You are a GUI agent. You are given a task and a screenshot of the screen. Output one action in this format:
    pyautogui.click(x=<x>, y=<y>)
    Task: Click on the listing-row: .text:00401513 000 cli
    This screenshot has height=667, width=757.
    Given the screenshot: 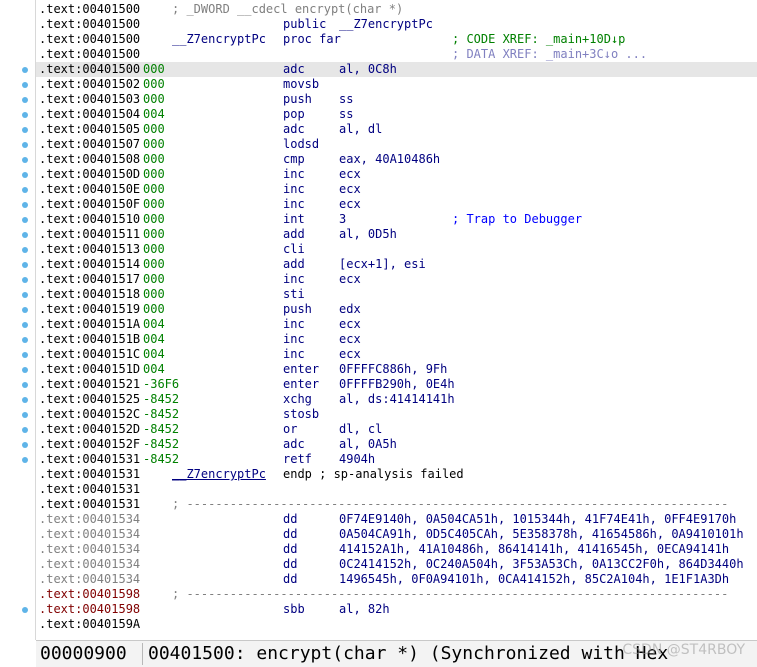 What is the action you would take?
    pyautogui.click(x=396, y=249)
    